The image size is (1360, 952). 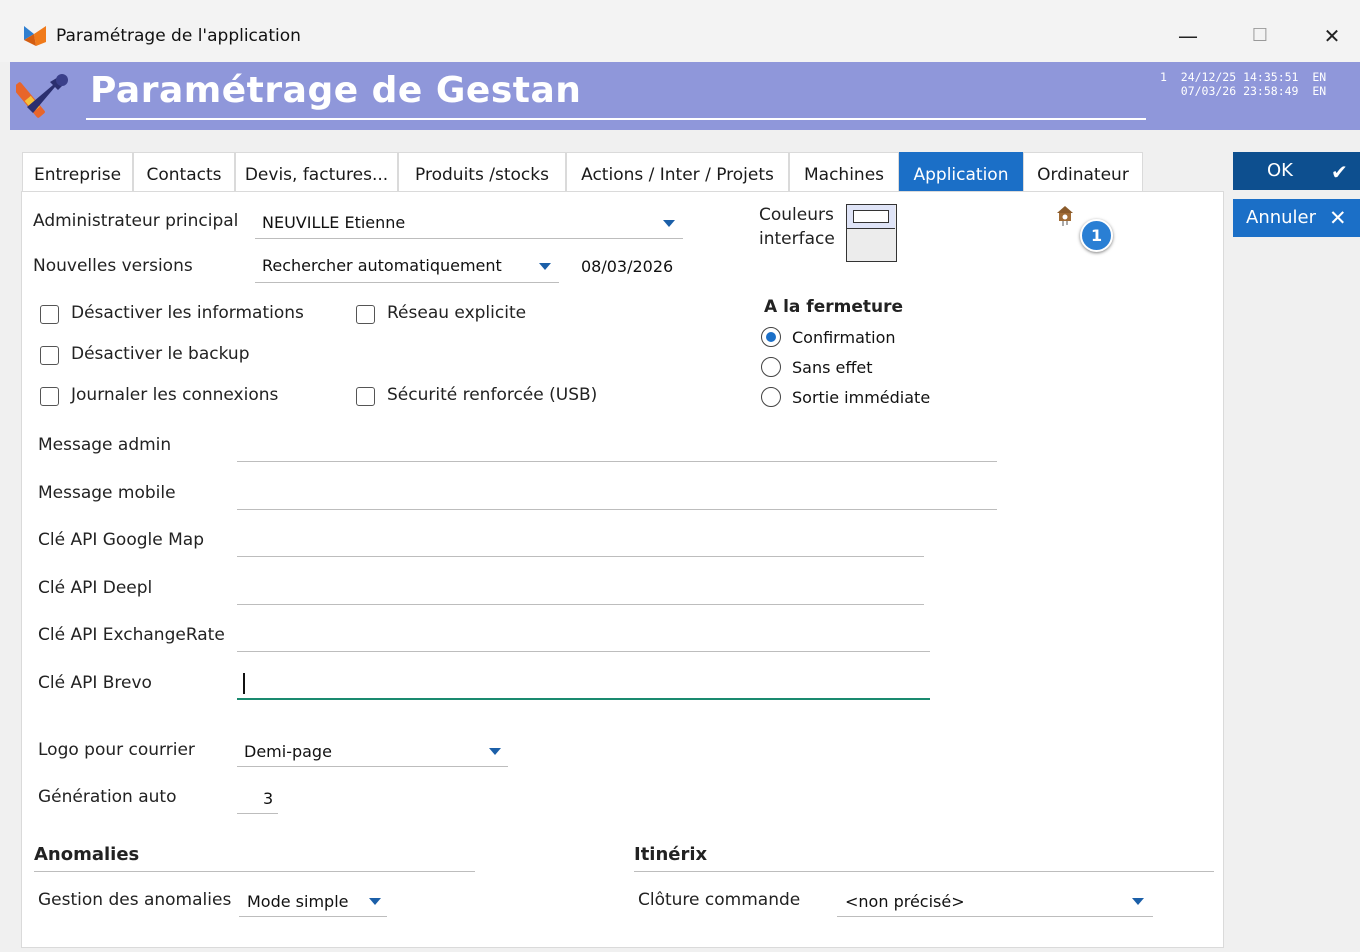 I want to click on itinerix-select-value: <non précisé>, so click(x=905, y=901).